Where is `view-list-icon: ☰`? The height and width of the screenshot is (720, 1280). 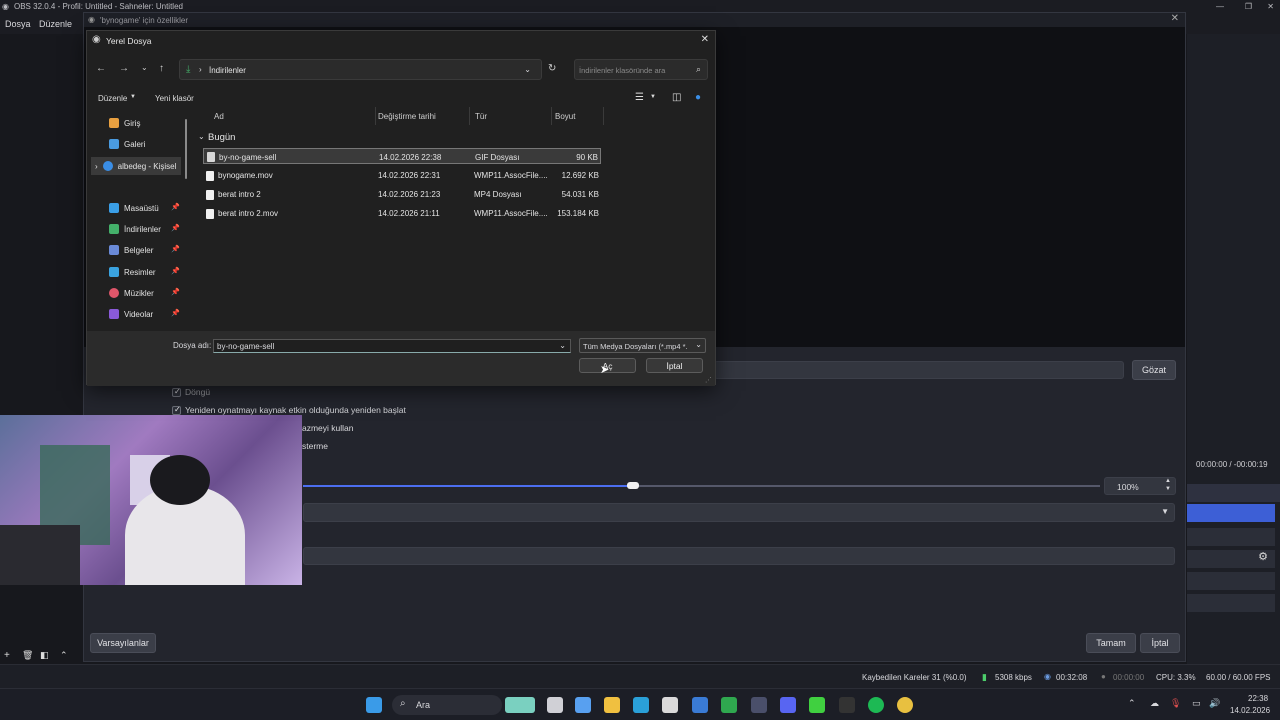 view-list-icon: ☰ is located at coordinates (639, 97).